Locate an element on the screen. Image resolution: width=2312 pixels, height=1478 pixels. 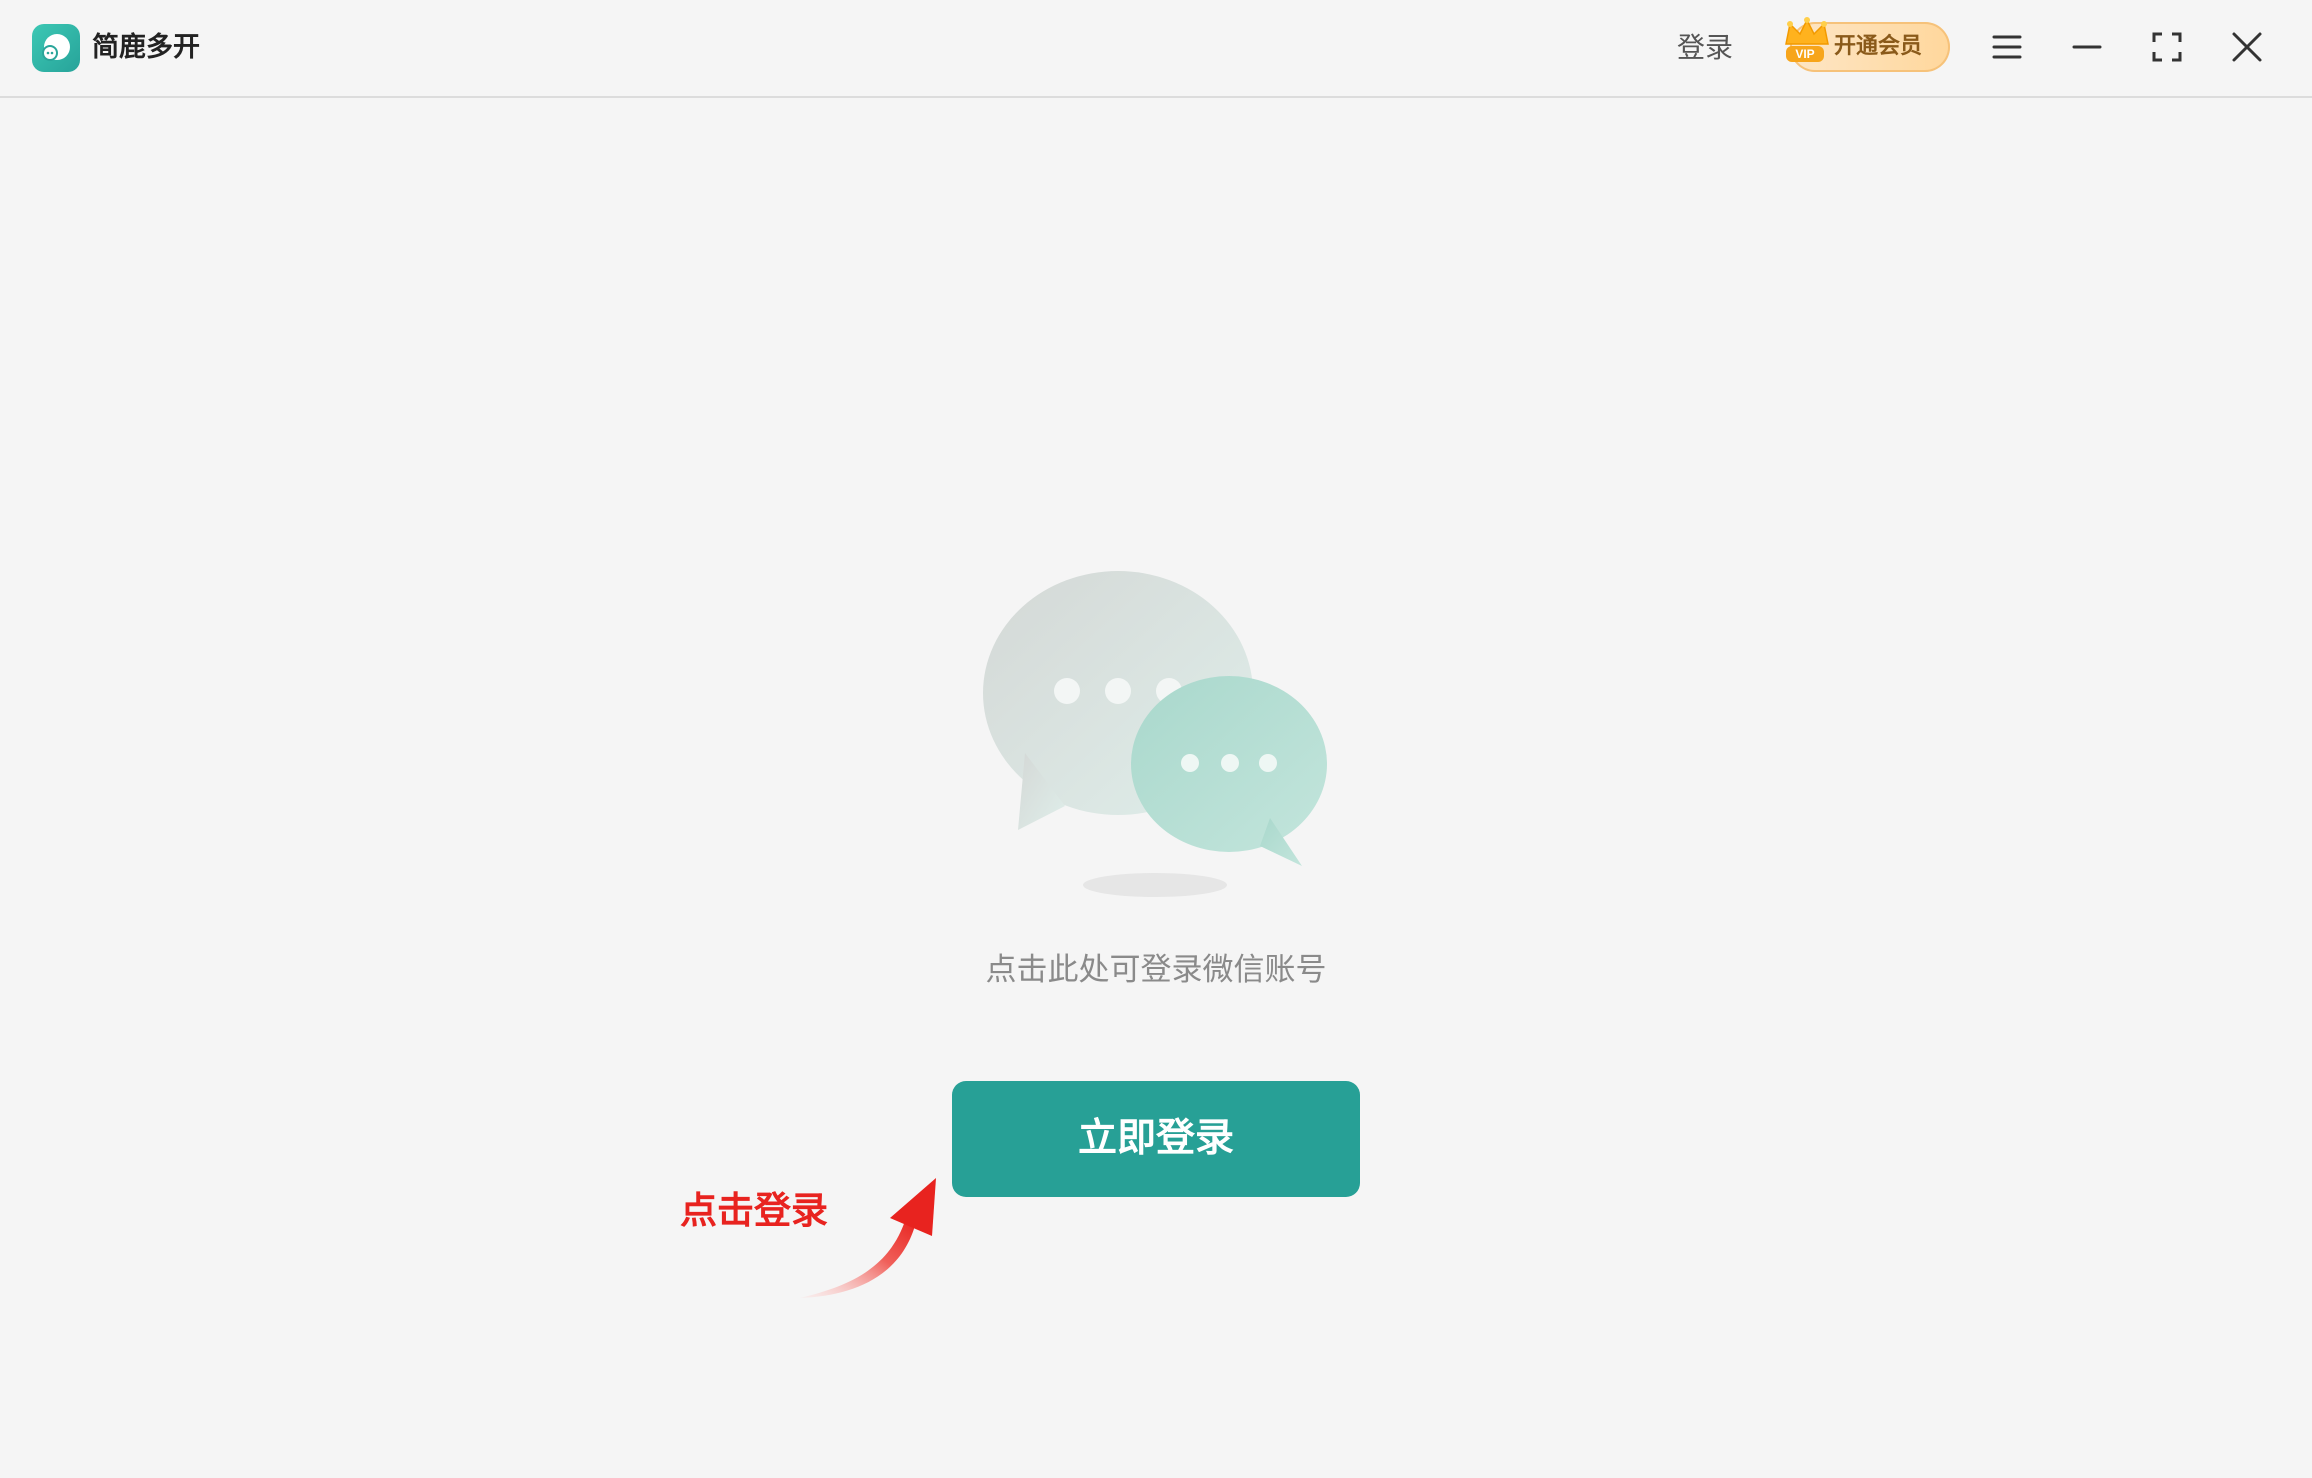
hamburger-menu-icon is located at coordinates (2007, 47).